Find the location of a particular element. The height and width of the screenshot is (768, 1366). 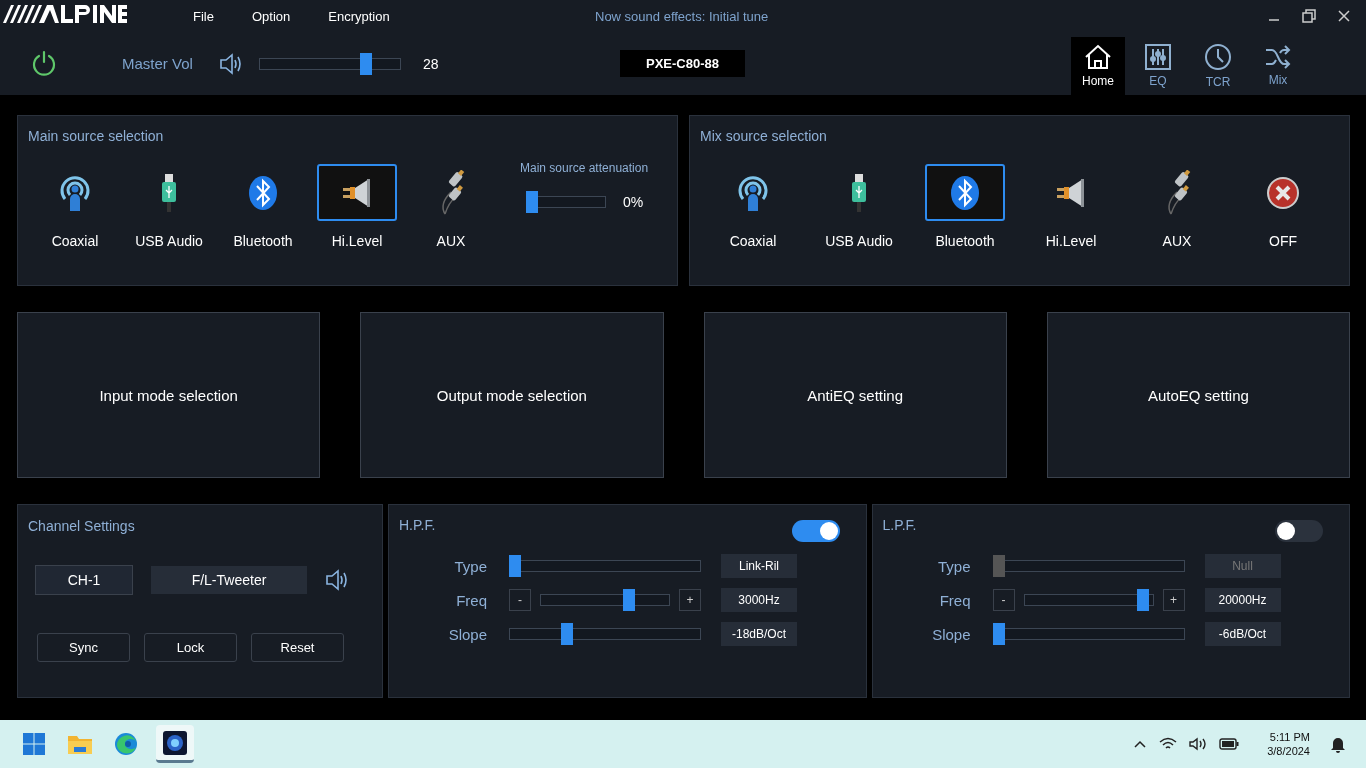

volume-icon is located at coordinates (1198, 744).